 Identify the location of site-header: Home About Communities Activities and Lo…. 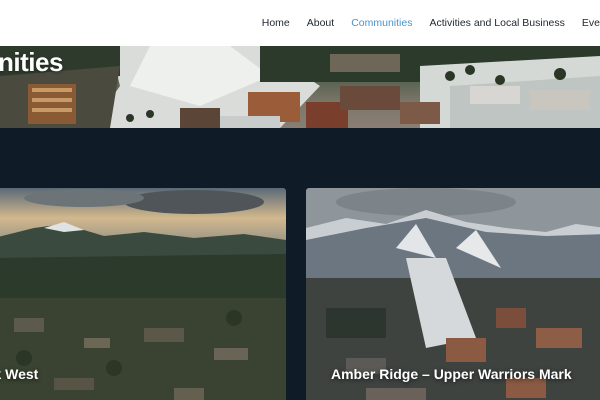
(300, 23).